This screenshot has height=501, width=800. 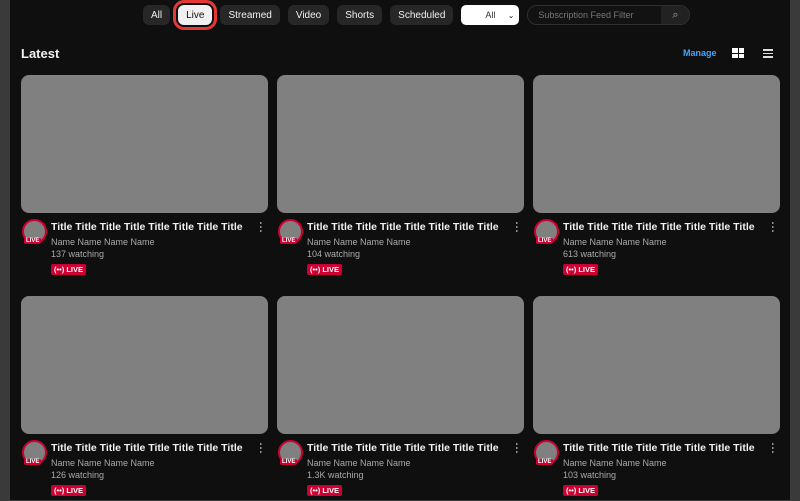 I want to click on chip-live: Live, so click(x=195, y=15).